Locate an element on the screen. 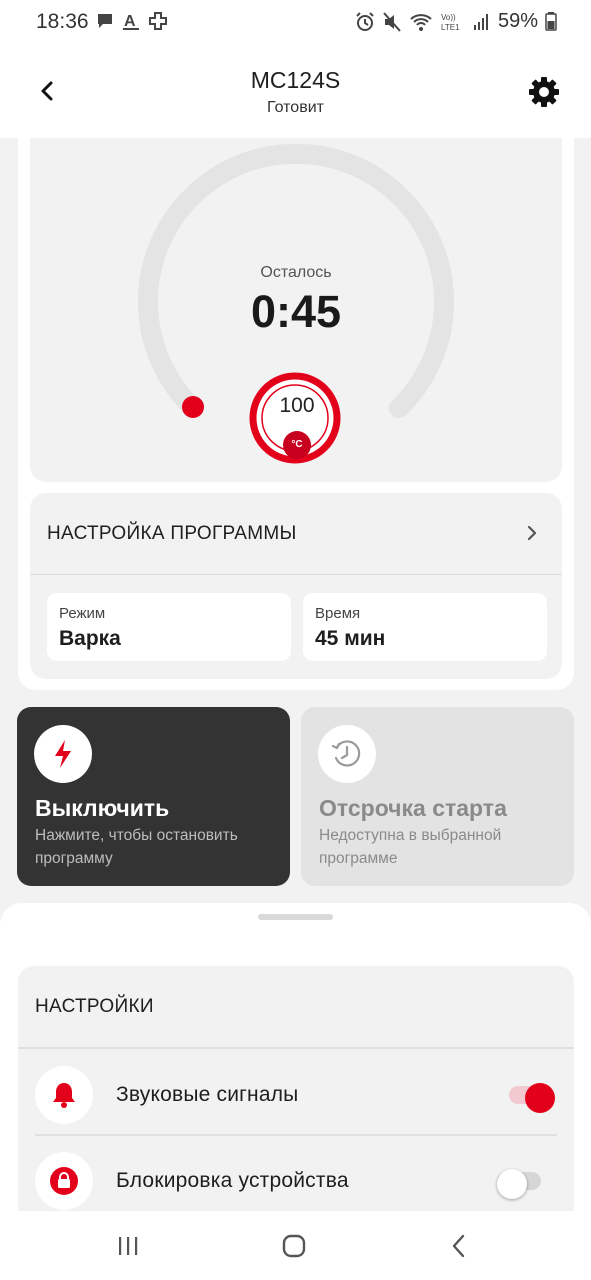 This screenshot has height=1280, width=591. time-param: Время 45 мин is located at coordinates (425, 627).